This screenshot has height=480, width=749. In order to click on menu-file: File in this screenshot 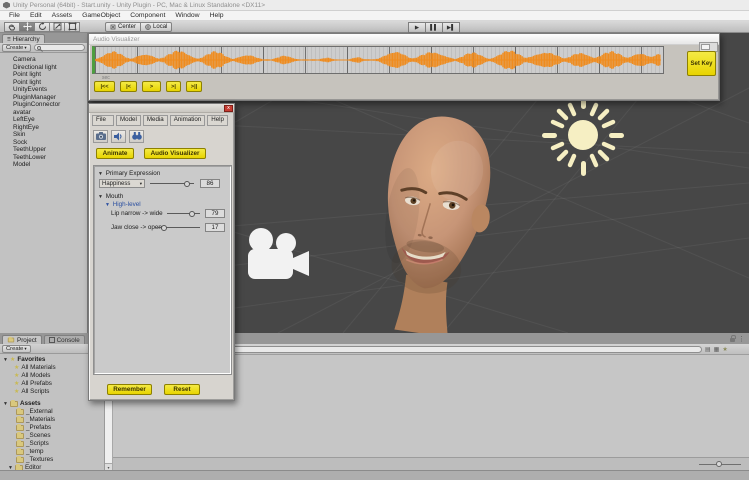, I will do `click(14, 15)`.